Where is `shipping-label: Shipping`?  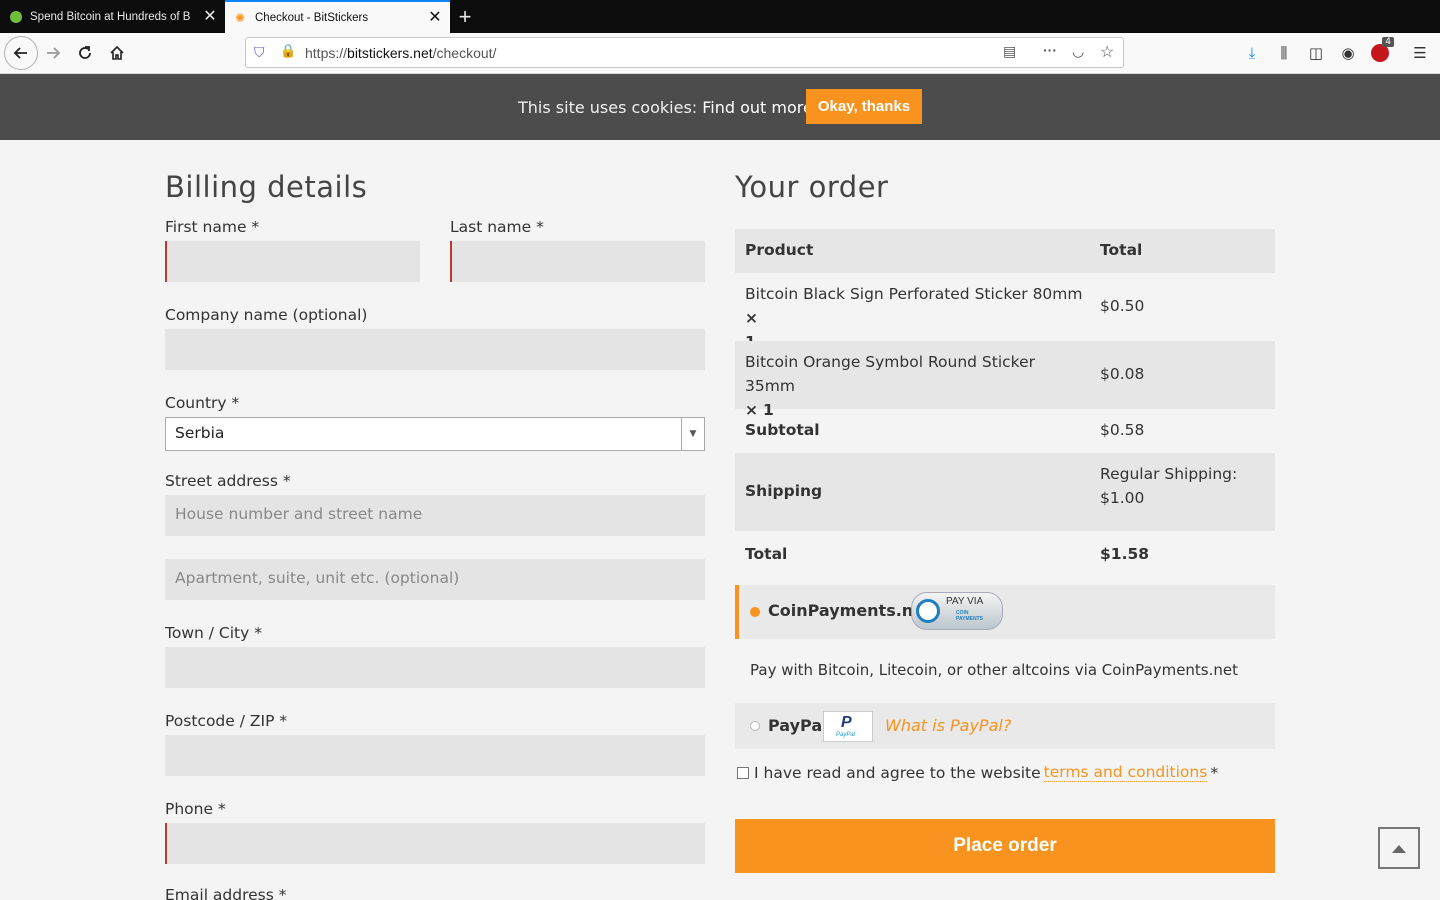
shipping-label: Shipping is located at coordinates (784, 491).